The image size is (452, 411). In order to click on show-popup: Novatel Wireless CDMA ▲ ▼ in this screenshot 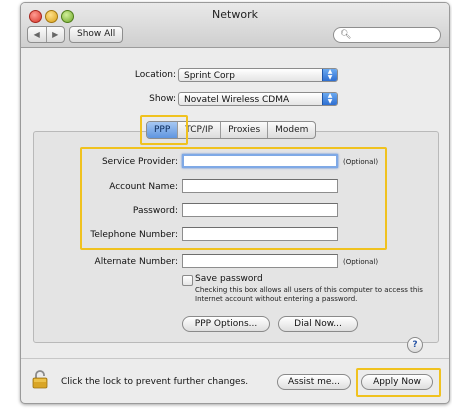, I will do `click(258, 99)`.